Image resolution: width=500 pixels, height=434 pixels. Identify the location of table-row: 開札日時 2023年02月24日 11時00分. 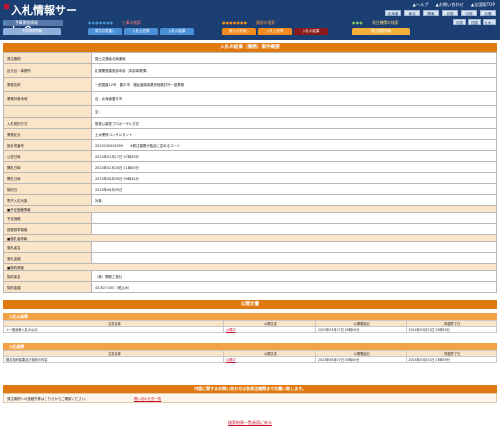
(250, 167).